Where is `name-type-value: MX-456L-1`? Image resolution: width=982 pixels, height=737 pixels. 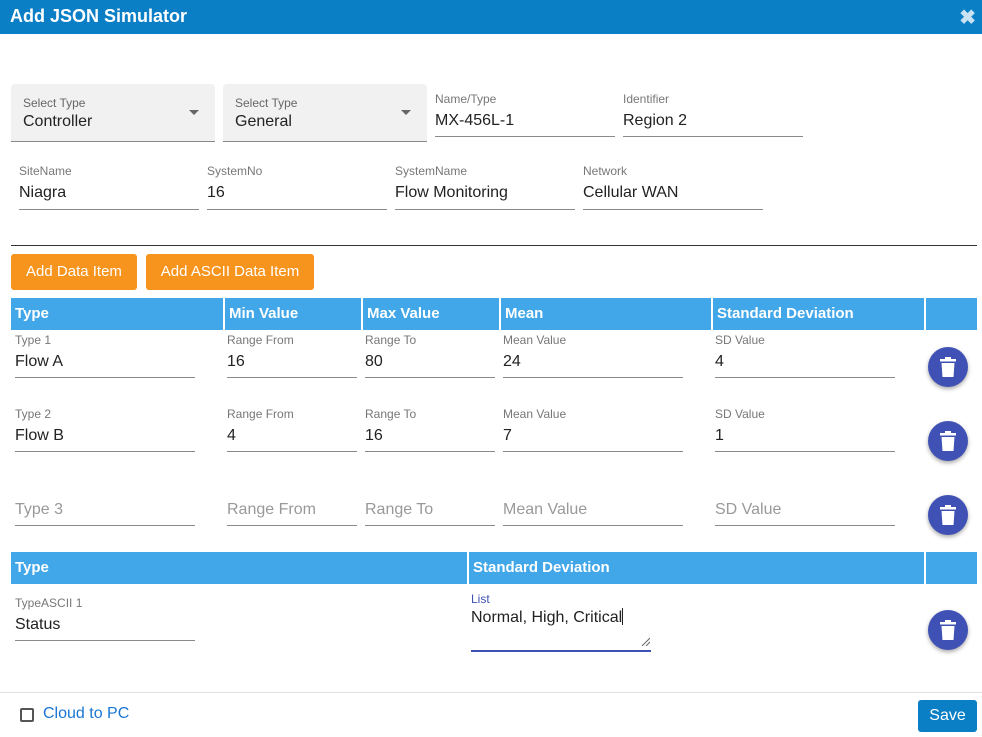
name-type-value: MX-456L-1 is located at coordinates (475, 120).